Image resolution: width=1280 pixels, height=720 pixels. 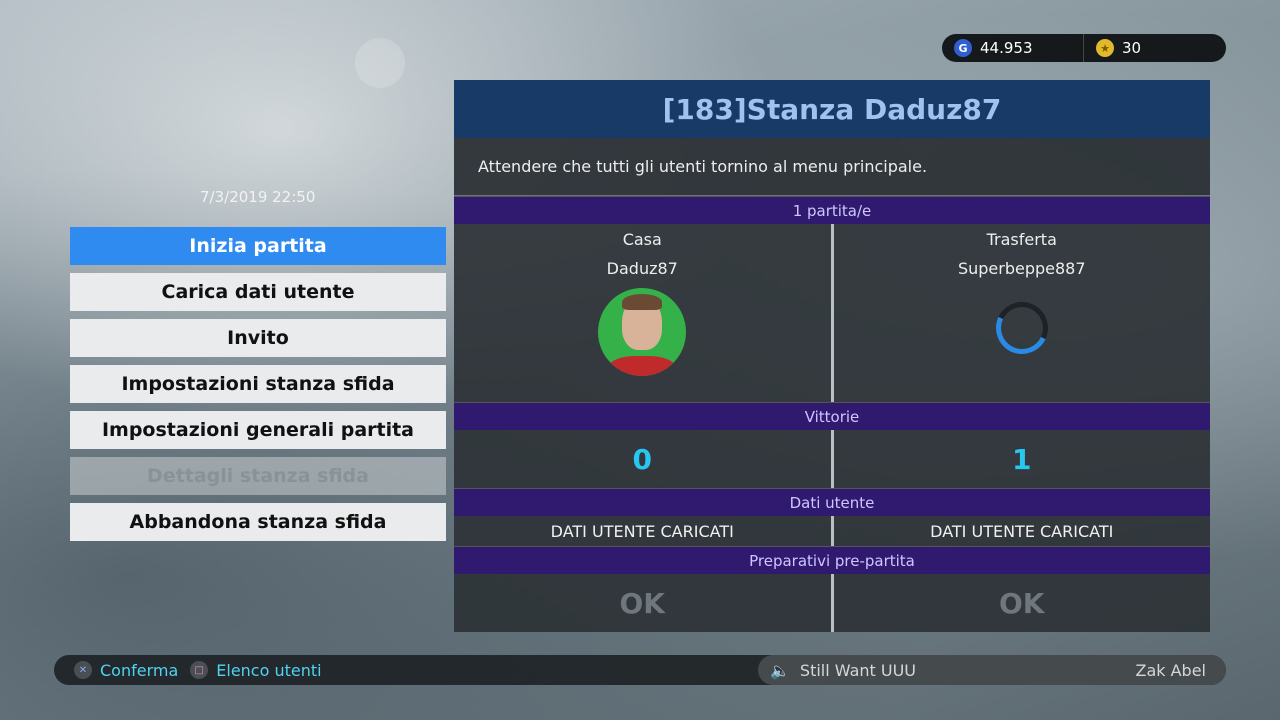 What do you see at coordinates (780, 670) in the screenshot?
I see `speaker-icon: 🔈` at bounding box center [780, 670].